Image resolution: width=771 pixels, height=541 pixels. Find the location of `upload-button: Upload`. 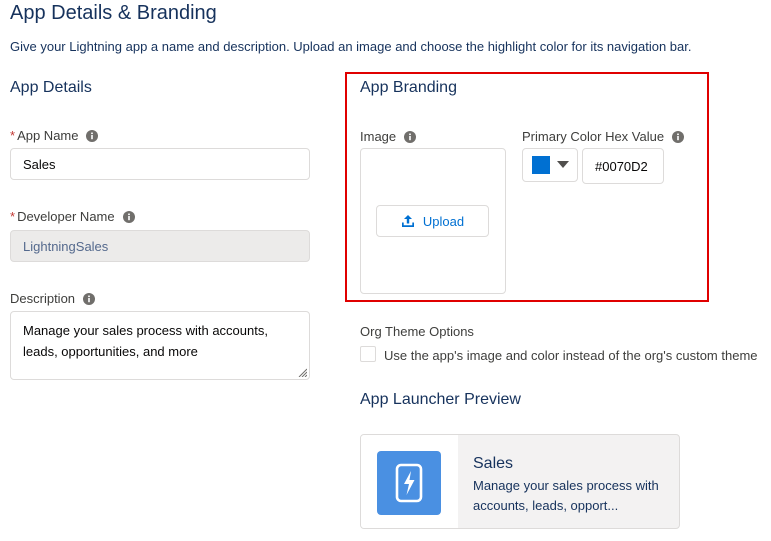

upload-button: Upload is located at coordinates (432, 221).